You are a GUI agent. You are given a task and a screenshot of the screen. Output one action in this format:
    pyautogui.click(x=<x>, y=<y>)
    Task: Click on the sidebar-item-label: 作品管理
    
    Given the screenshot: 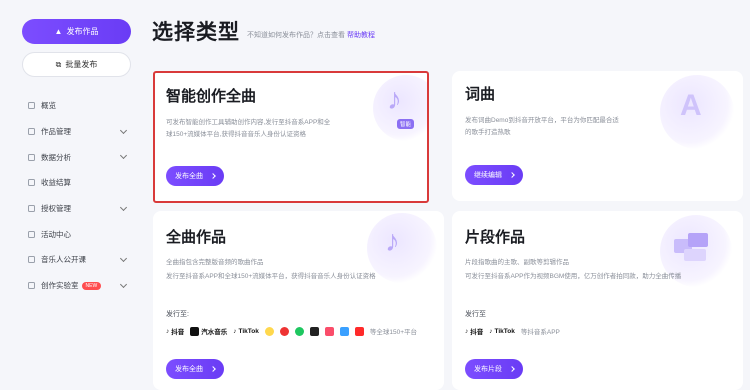 What is the action you would take?
    pyautogui.click(x=56, y=132)
    